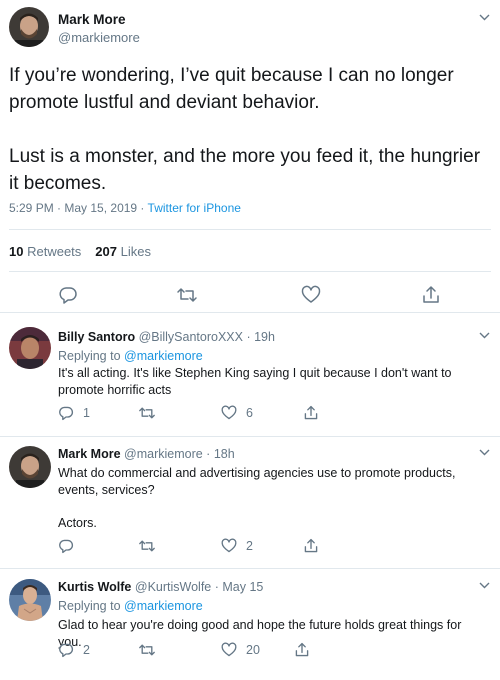  What do you see at coordinates (249, 546) in the screenshot?
I see `like-count: 2` at bounding box center [249, 546].